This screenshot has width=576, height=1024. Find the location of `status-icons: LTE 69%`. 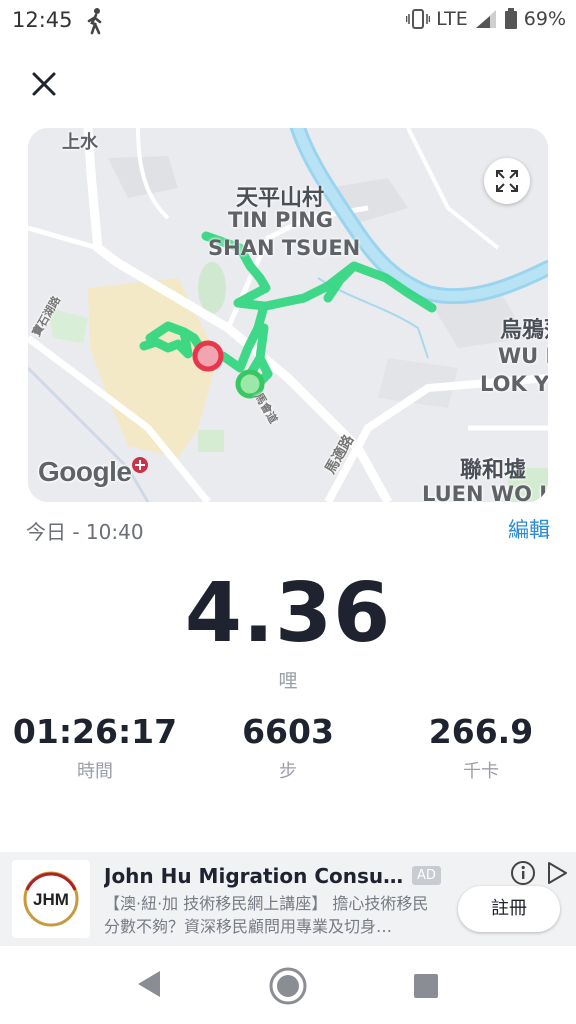

status-icons: LTE 69% is located at coordinates (486, 19).